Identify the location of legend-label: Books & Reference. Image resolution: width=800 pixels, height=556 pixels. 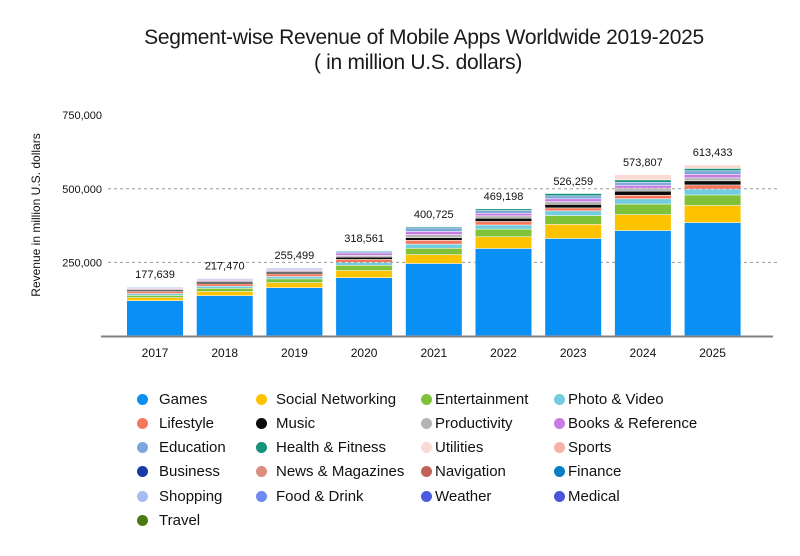
(633, 423).